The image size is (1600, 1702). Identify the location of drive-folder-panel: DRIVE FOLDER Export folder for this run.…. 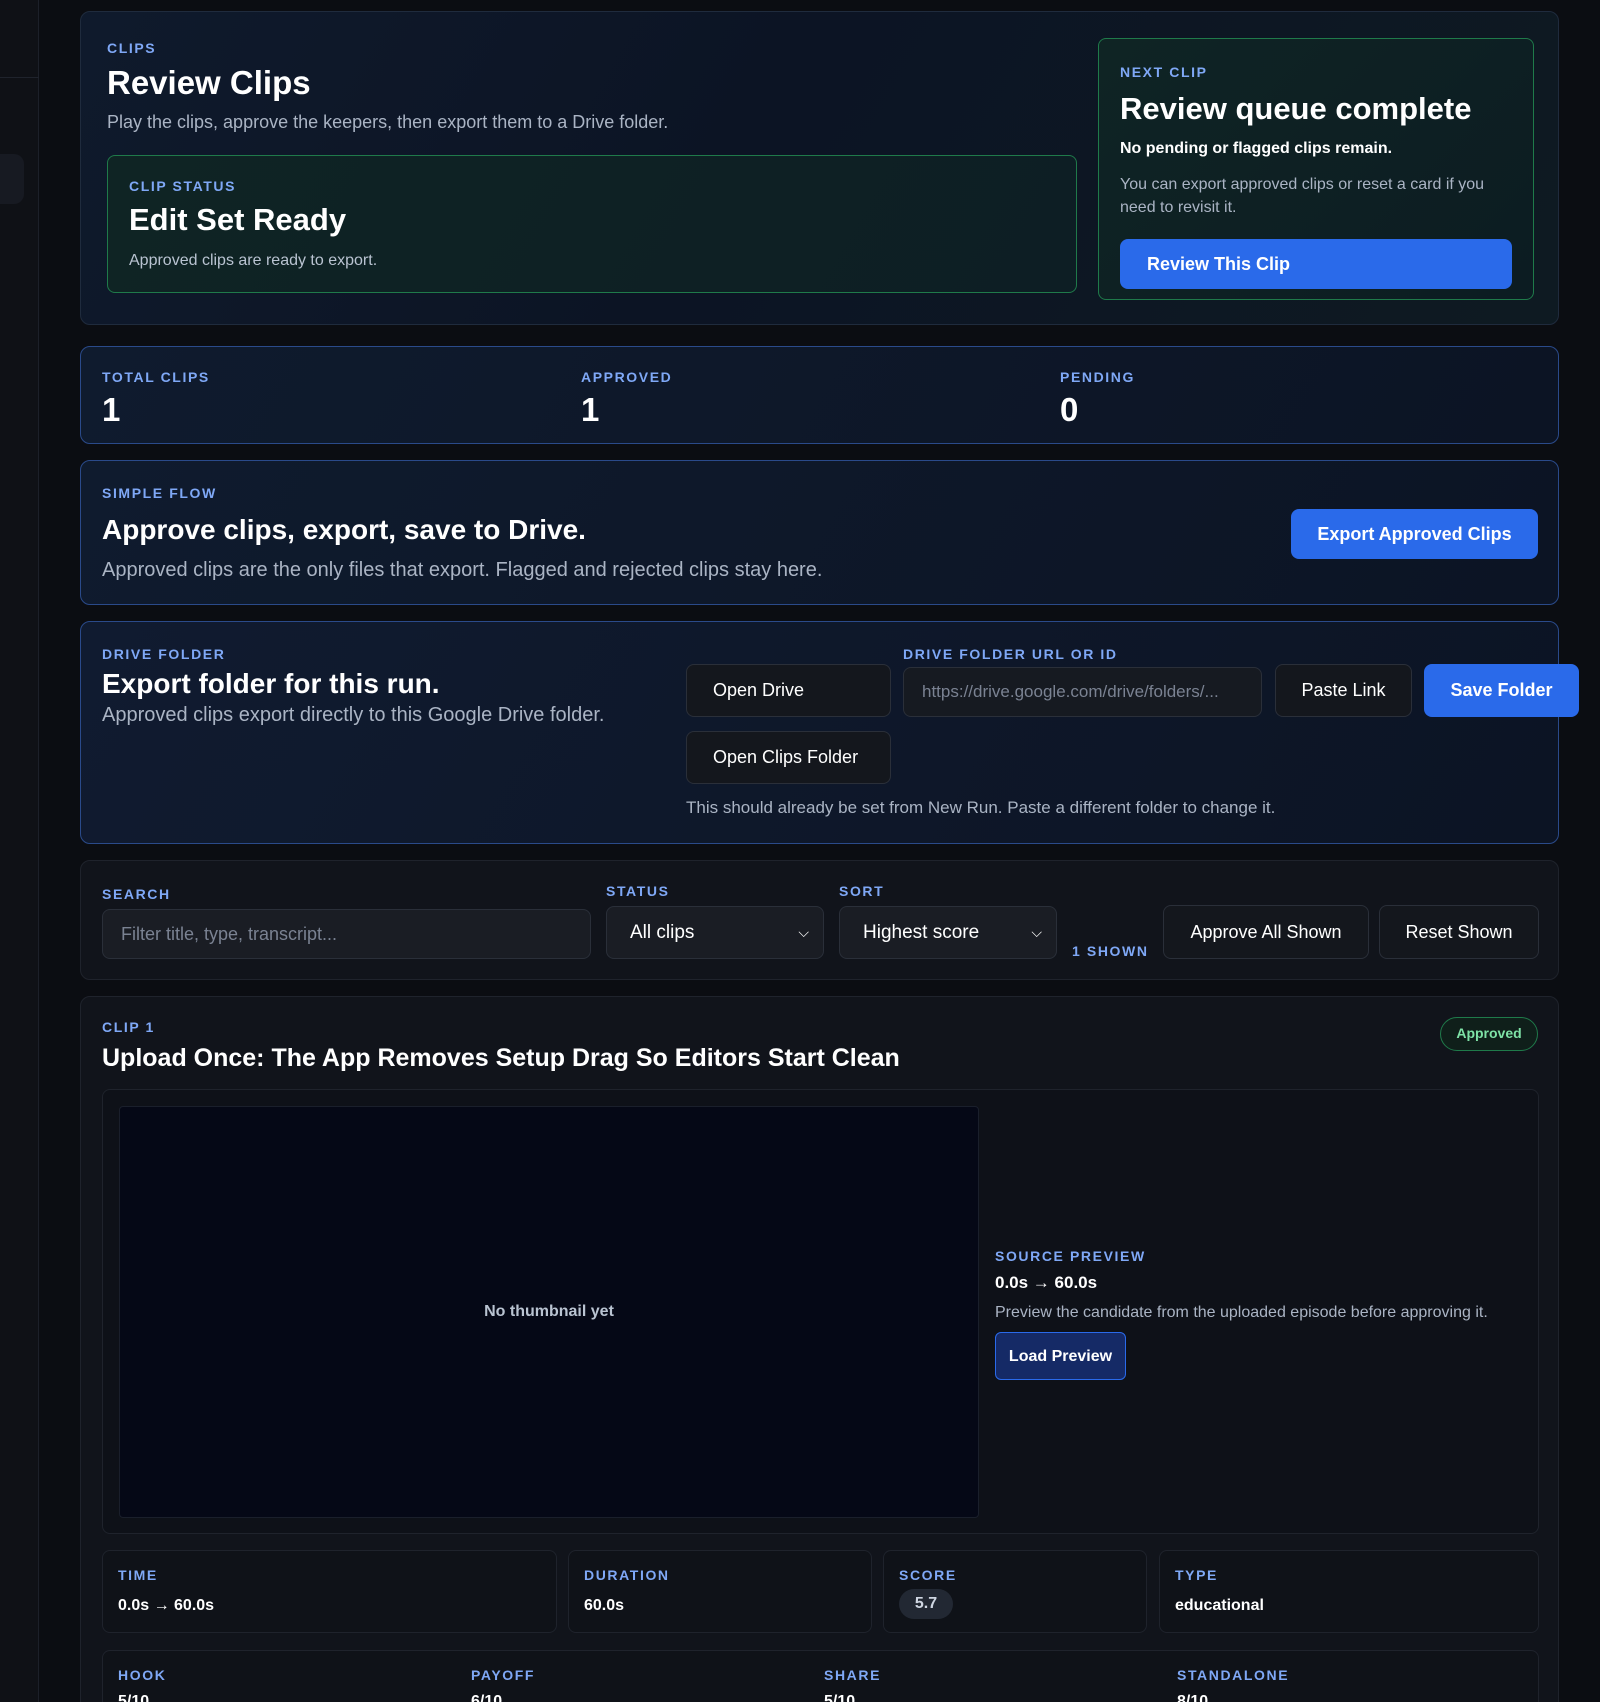
(829, 732).